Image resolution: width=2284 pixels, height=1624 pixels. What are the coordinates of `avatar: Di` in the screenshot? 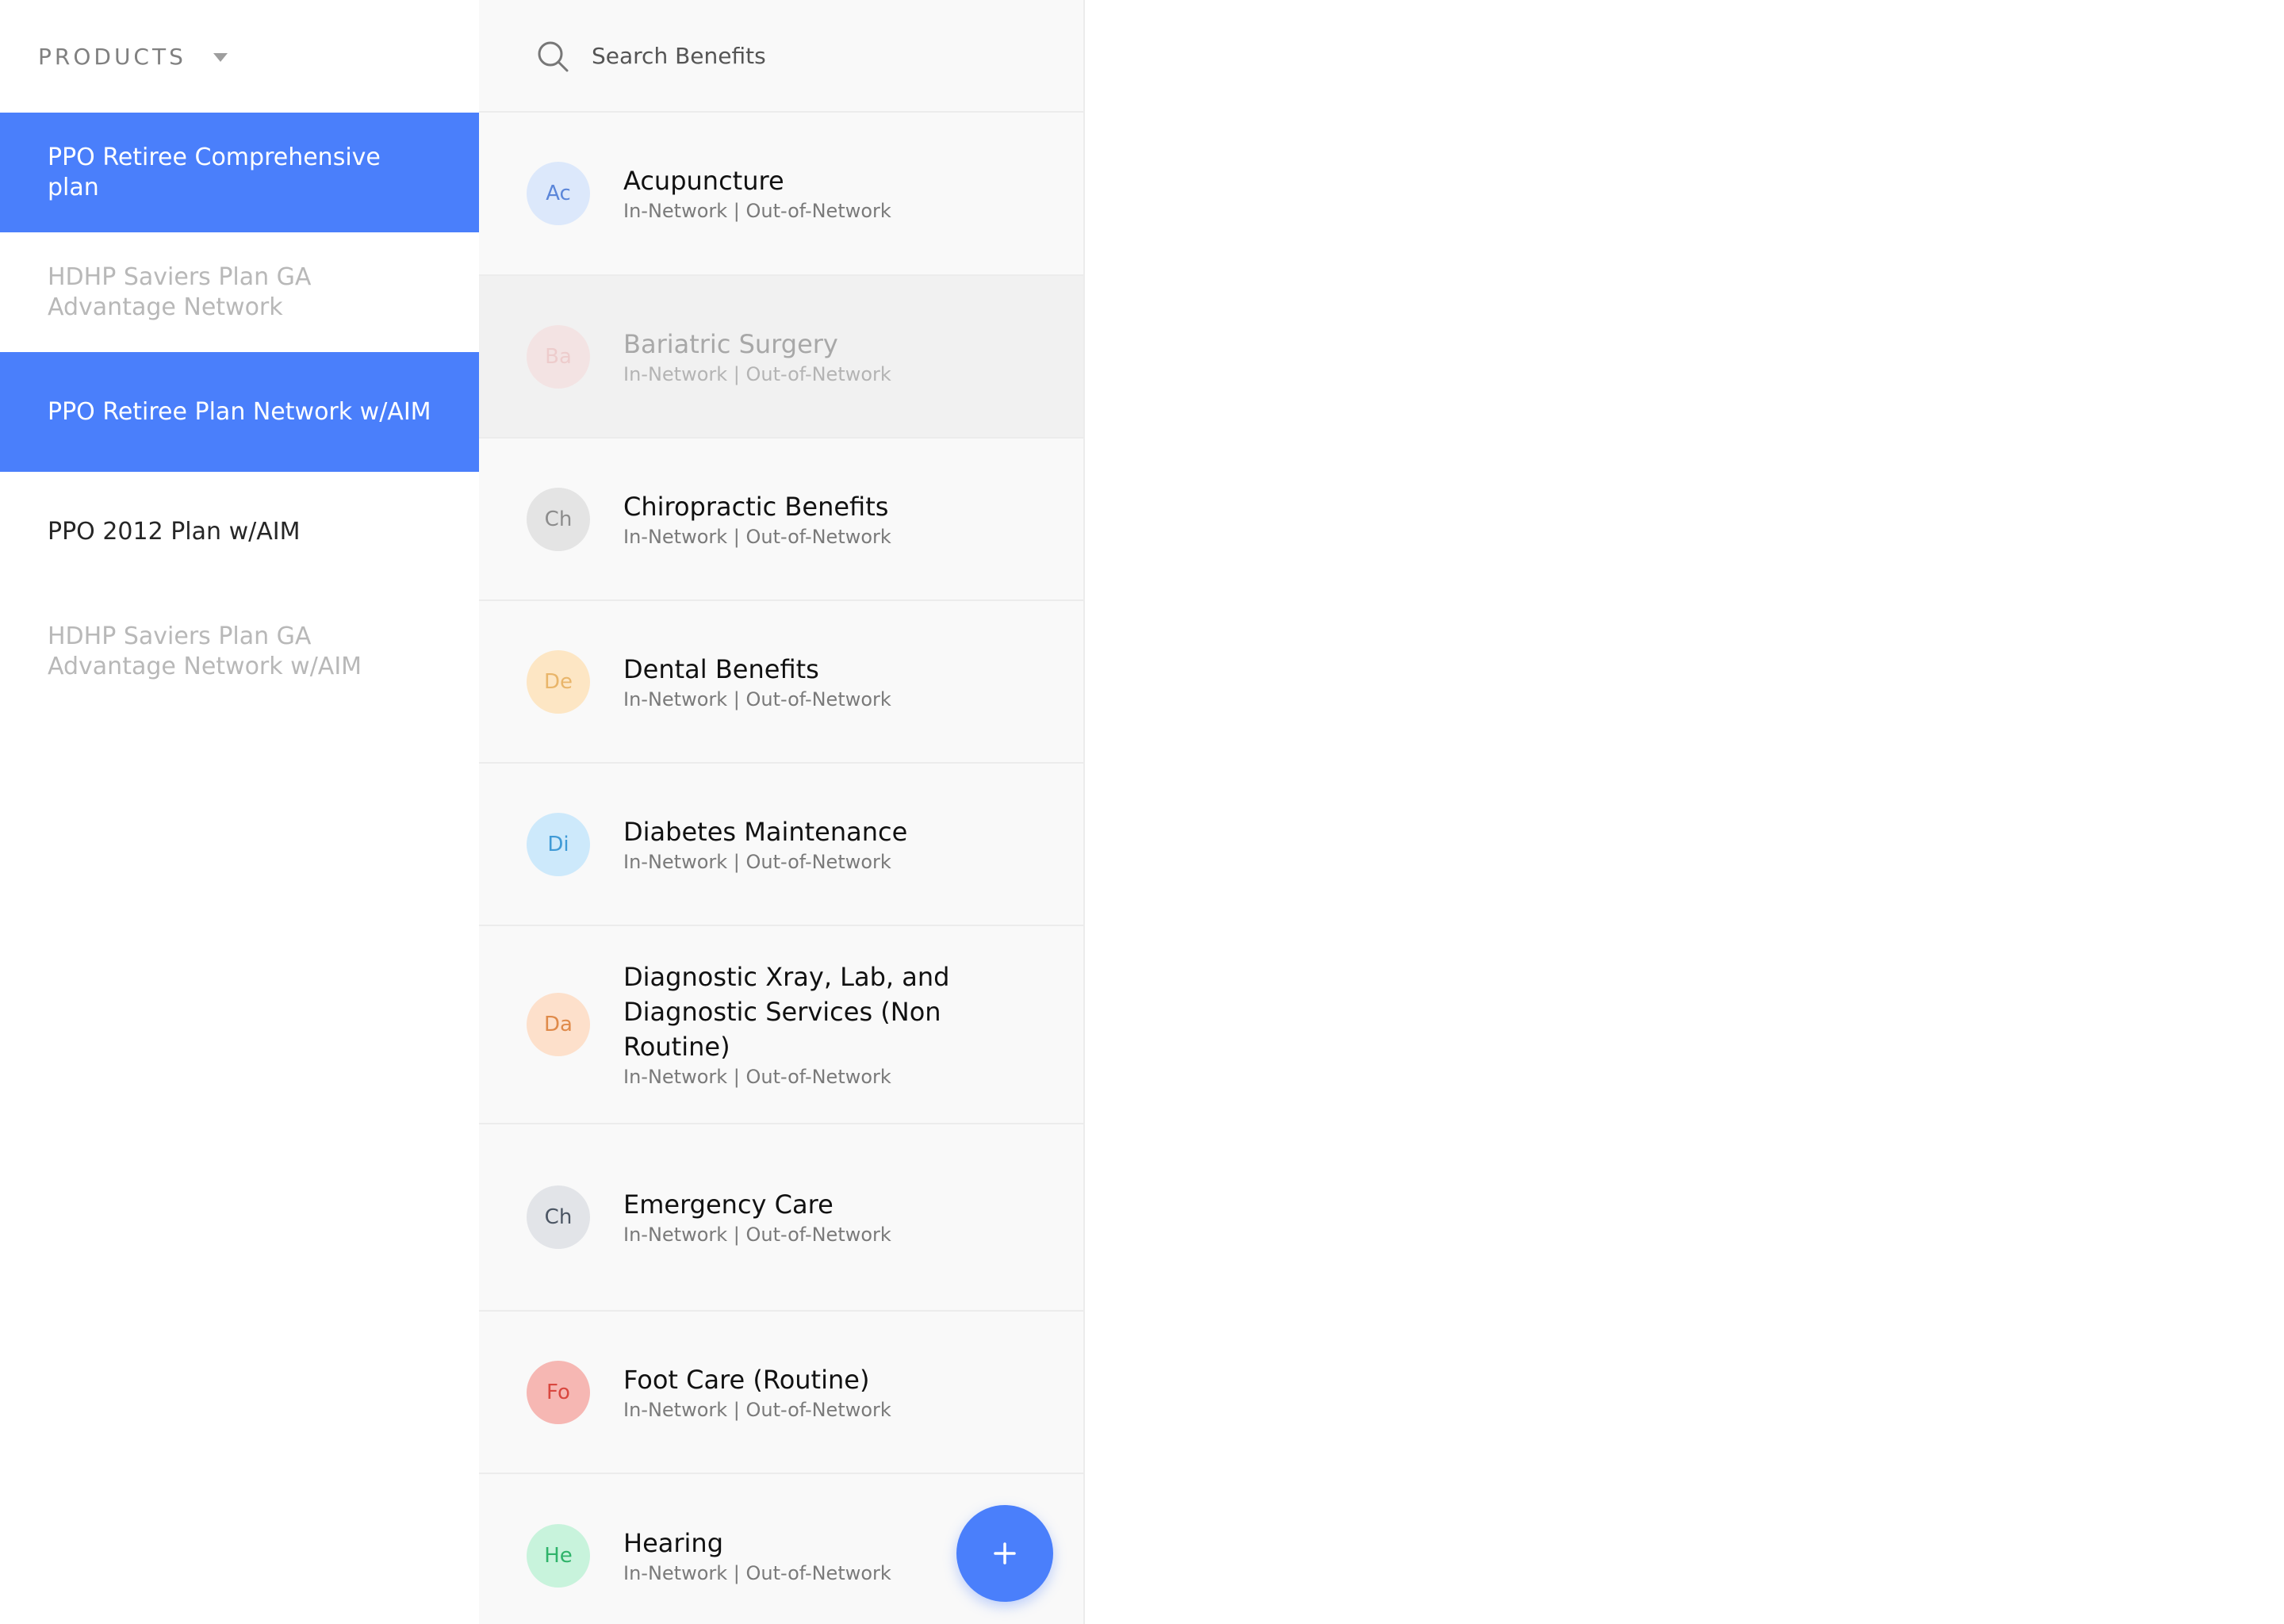 It's located at (558, 844).